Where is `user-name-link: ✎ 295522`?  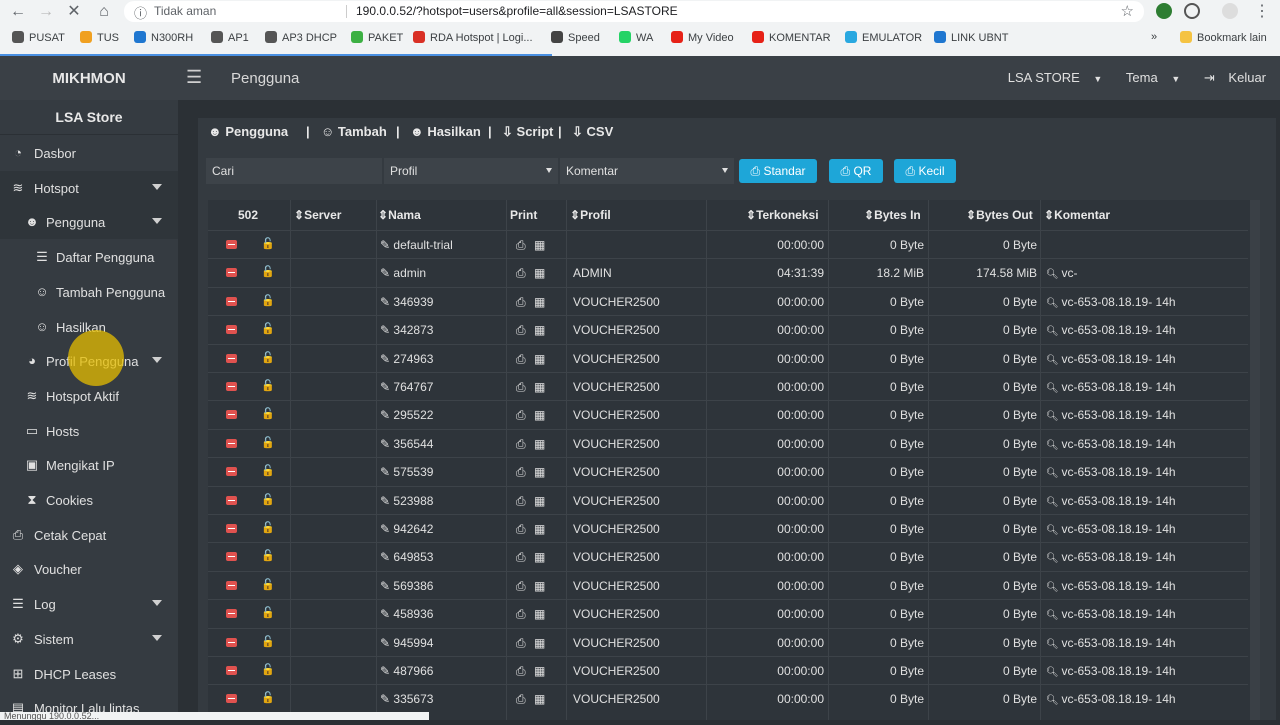 user-name-link: ✎ 295522 is located at coordinates (406, 415).